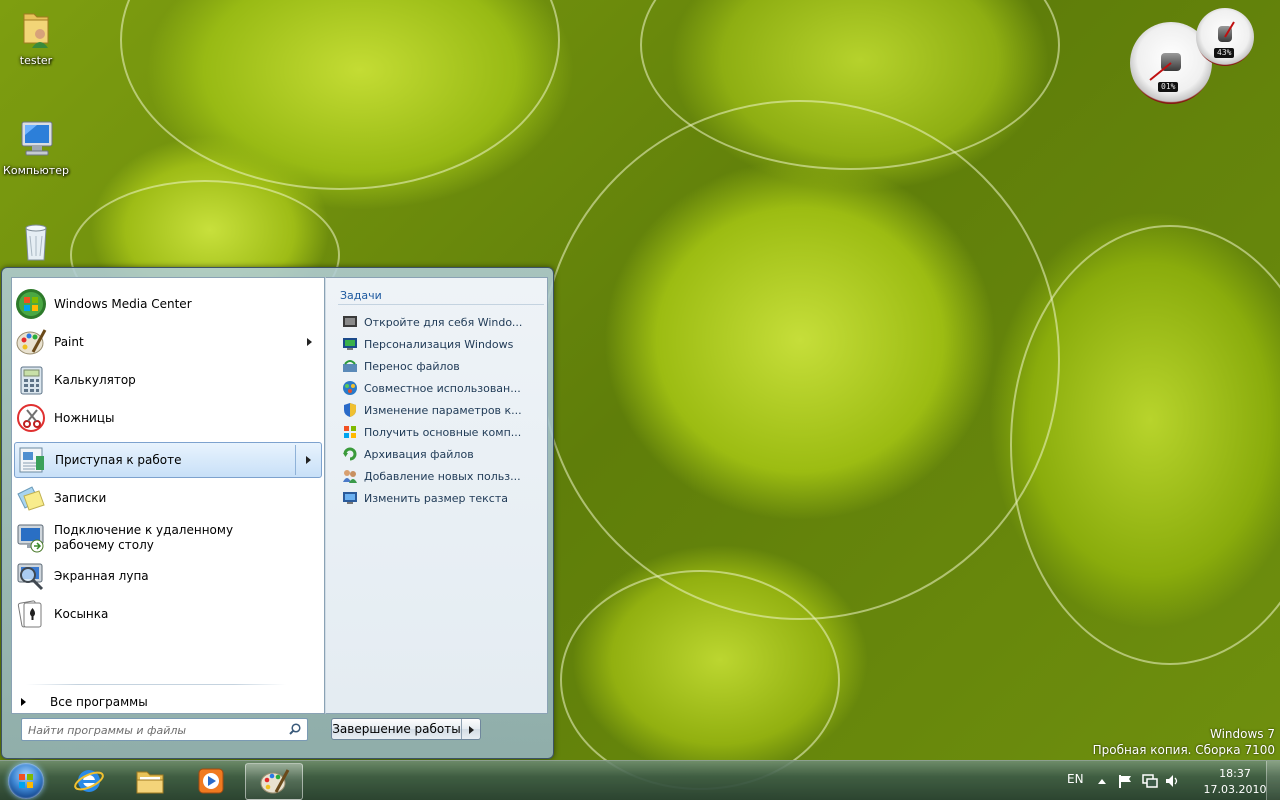 The image size is (1280, 800). I want to click on program-label: Калькулятор, so click(95, 379).